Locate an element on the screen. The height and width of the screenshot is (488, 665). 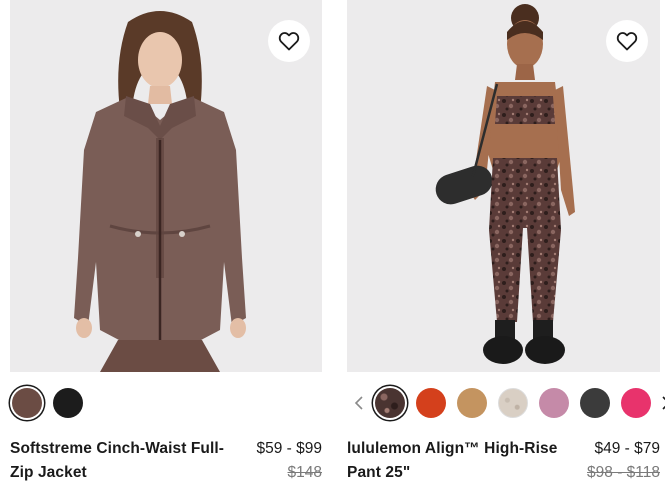
product-title: lululemon Align™ High-Rise Pant 25" is located at coordinates (459, 461).